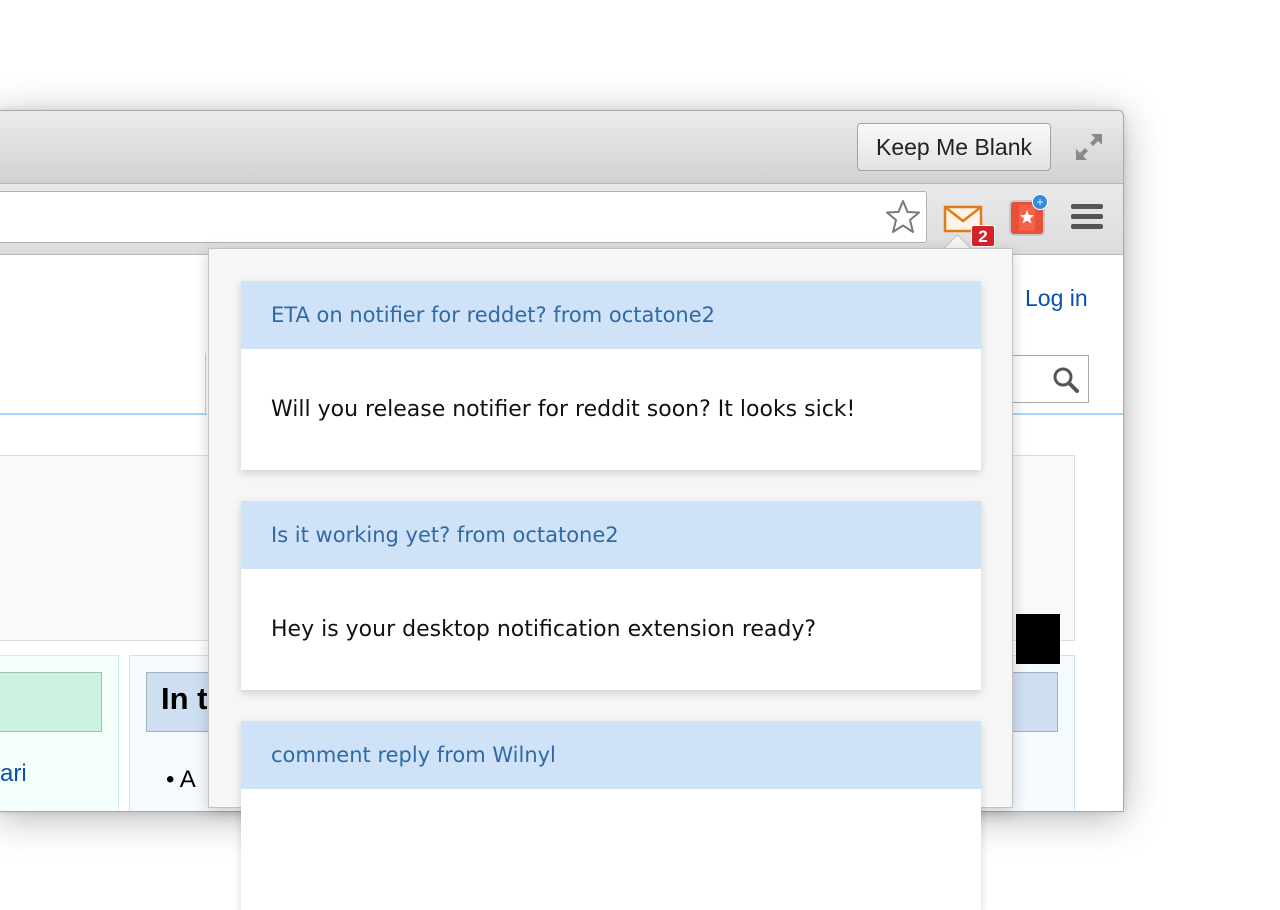  I want to click on in-the-news-title: In t, so click(184, 698).